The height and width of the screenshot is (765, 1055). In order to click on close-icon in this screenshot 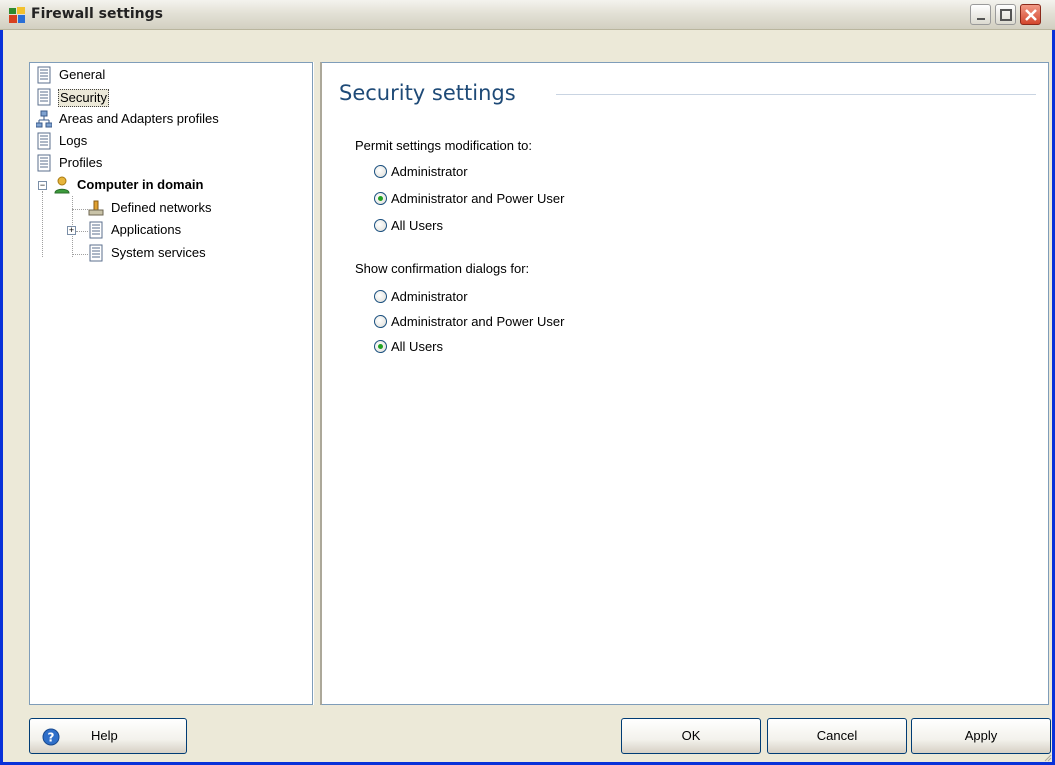, I will do `click(1031, 15)`.